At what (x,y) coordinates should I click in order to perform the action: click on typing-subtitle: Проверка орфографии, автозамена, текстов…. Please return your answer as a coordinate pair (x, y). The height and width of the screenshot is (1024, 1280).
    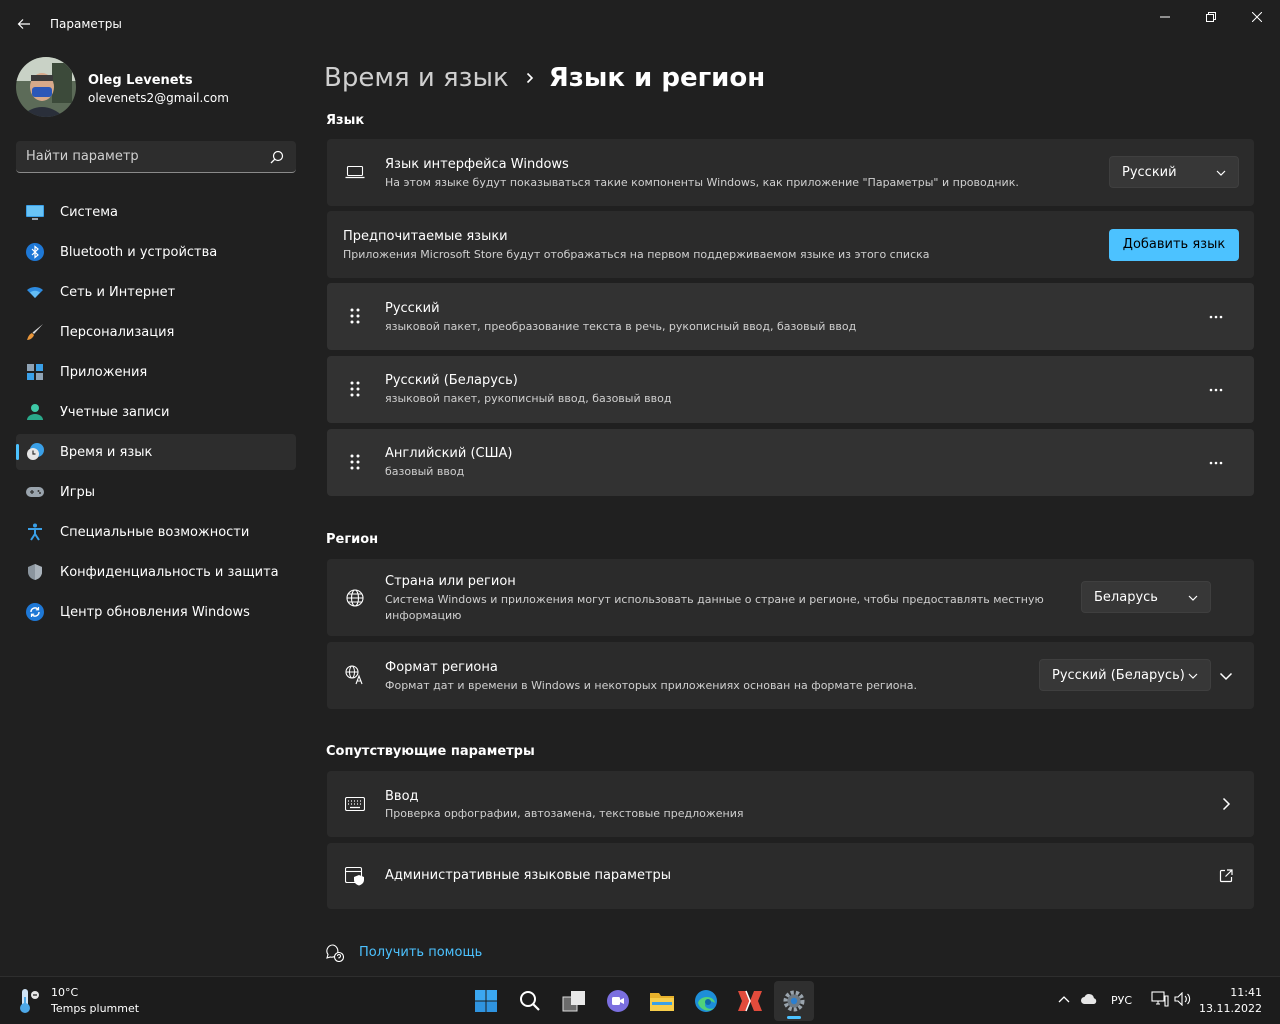
    Looking at the image, I should click on (564, 813).